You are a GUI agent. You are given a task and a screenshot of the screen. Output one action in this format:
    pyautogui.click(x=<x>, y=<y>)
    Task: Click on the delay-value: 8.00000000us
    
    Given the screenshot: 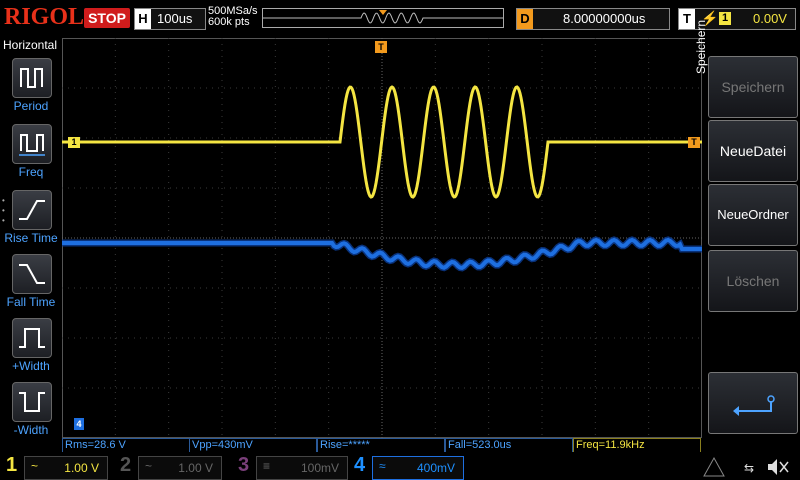 What is the action you would take?
    pyautogui.click(x=604, y=18)
    